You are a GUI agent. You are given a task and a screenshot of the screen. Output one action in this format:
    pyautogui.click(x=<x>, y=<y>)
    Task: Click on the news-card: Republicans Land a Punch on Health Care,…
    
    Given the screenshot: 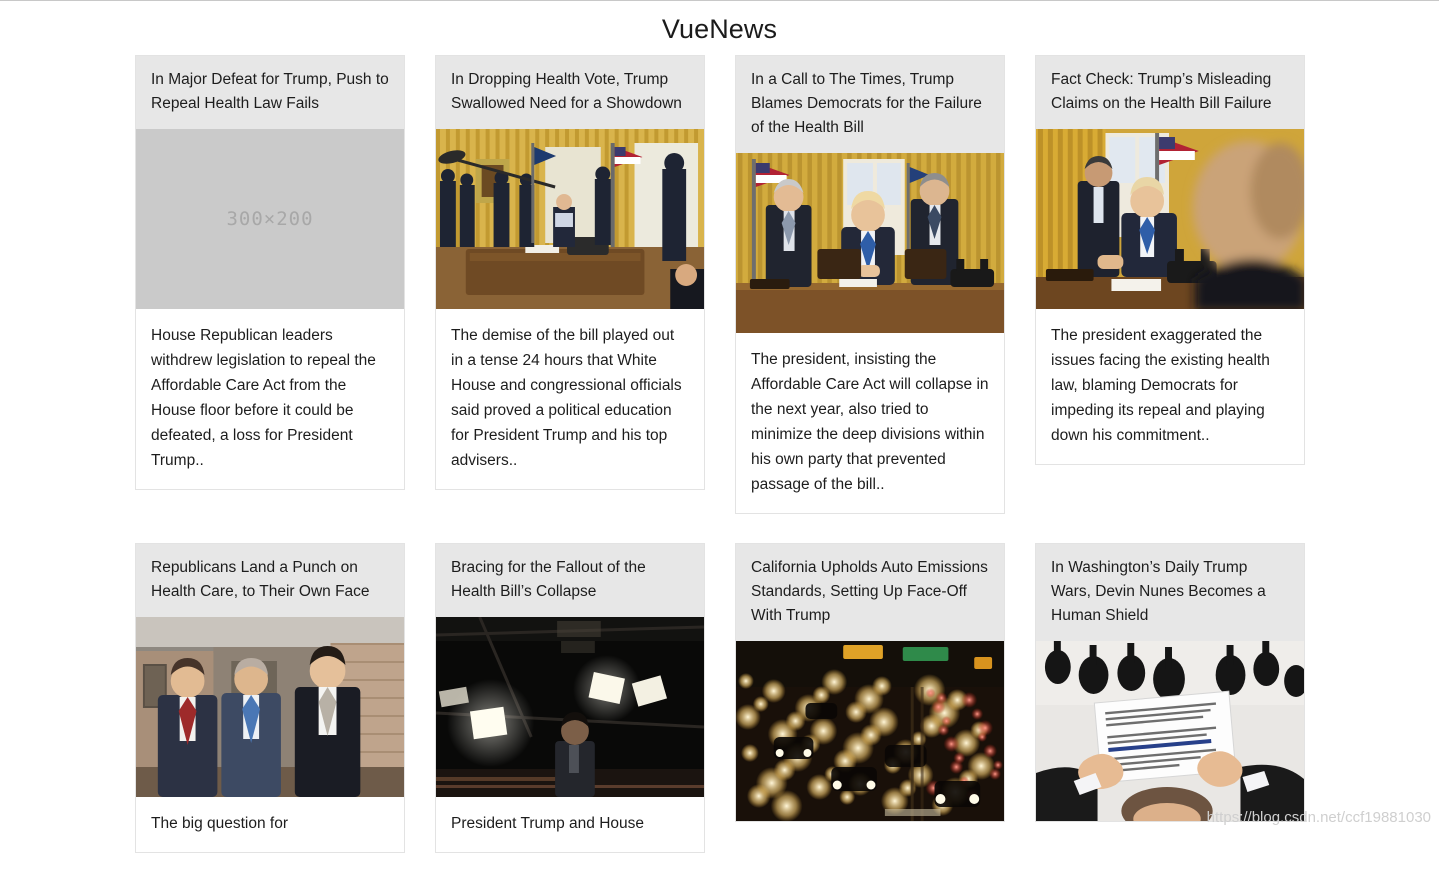 What is the action you would take?
    pyautogui.click(x=270, y=698)
    